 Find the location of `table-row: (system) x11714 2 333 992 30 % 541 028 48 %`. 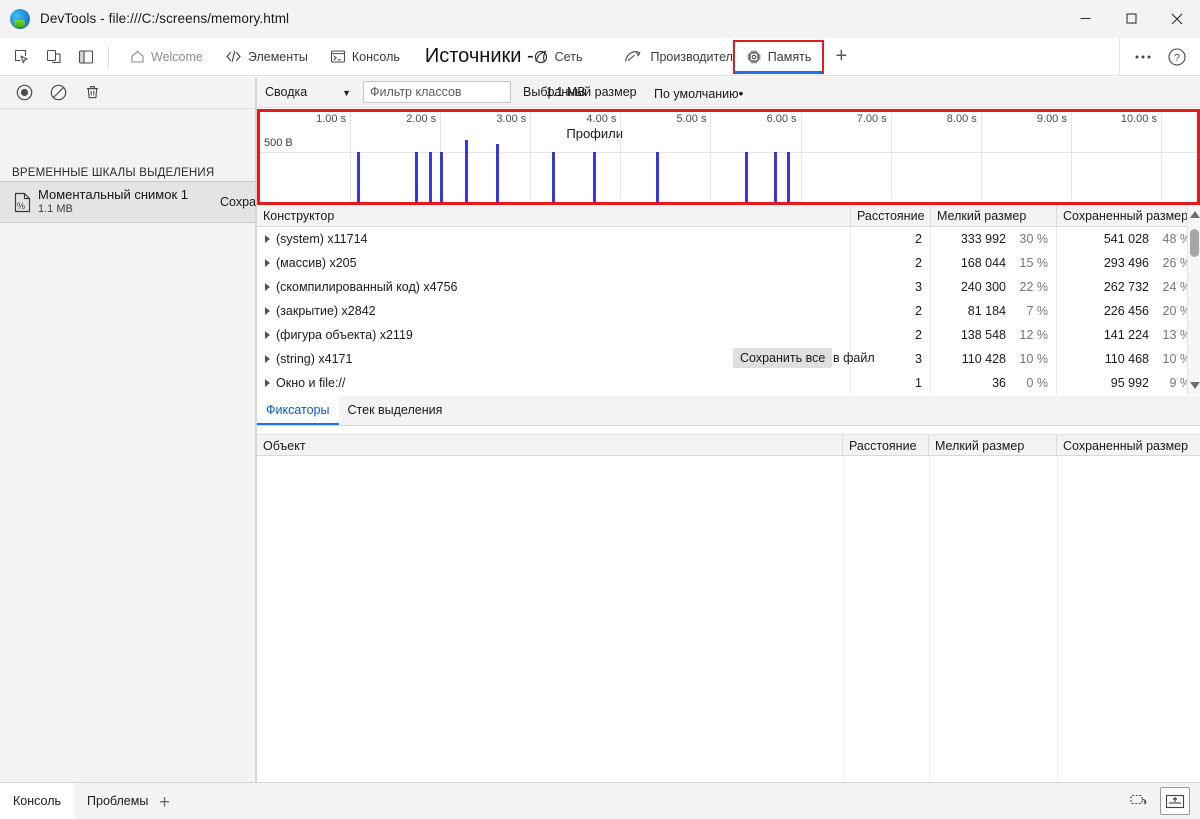

table-row: (system) x11714 2 333 992 30 % 541 028 48 % is located at coordinates (728, 239).